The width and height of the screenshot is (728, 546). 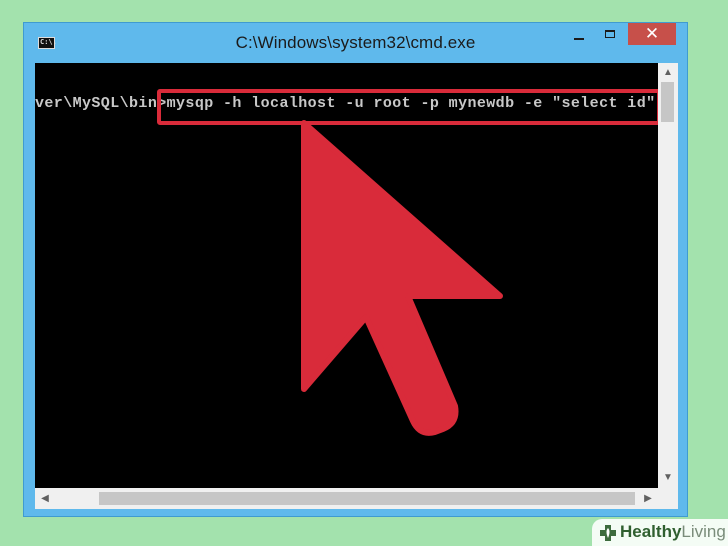 I want to click on title-bar: C:\Windows\system32\cmd.exe ✕, so click(x=355, y=43).